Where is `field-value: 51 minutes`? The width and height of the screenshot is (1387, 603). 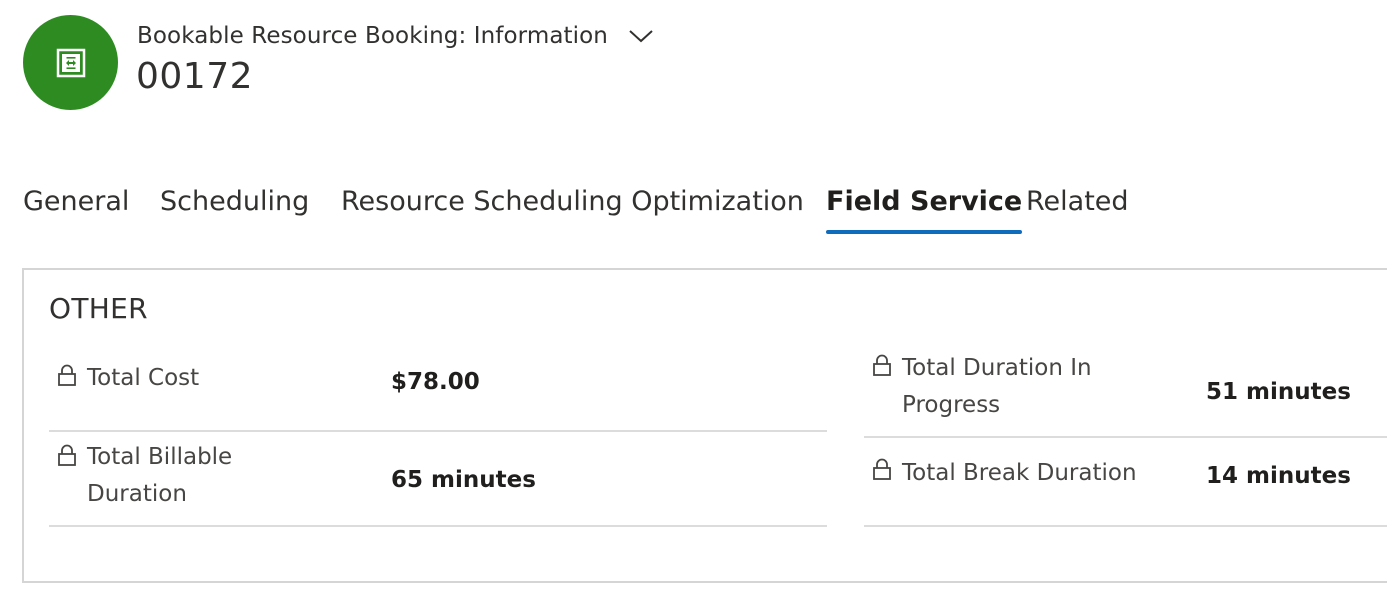
field-value: 51 minutes is located at coordinates (1278, 392).